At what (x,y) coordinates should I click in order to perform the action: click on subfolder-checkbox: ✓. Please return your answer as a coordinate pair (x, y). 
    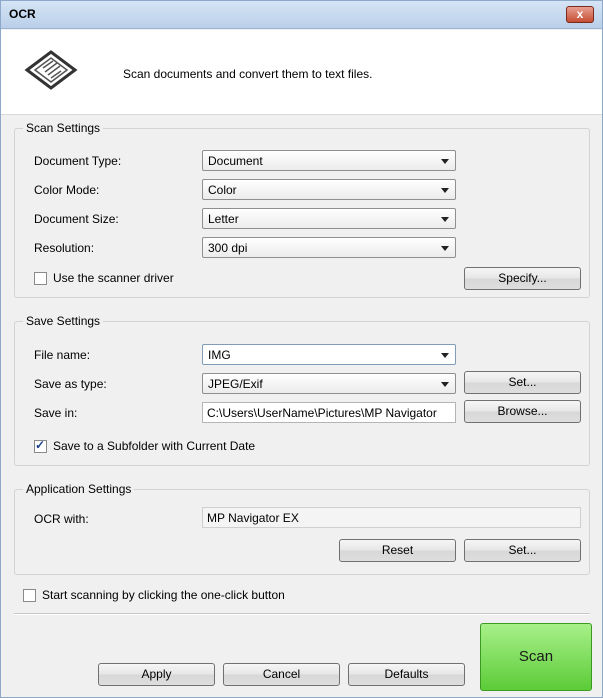
    Looking at the image, I should click on (40, 445).